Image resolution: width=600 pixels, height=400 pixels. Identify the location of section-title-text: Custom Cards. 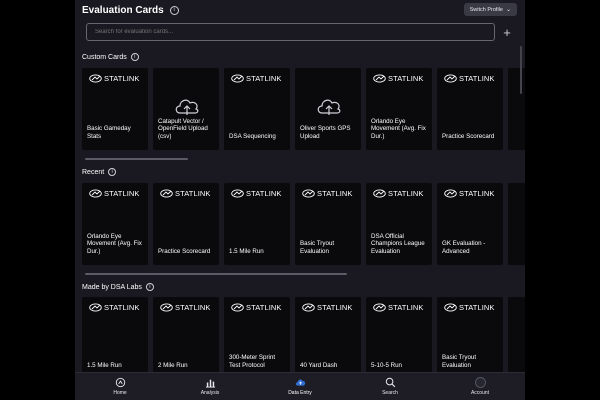
(104, 57).